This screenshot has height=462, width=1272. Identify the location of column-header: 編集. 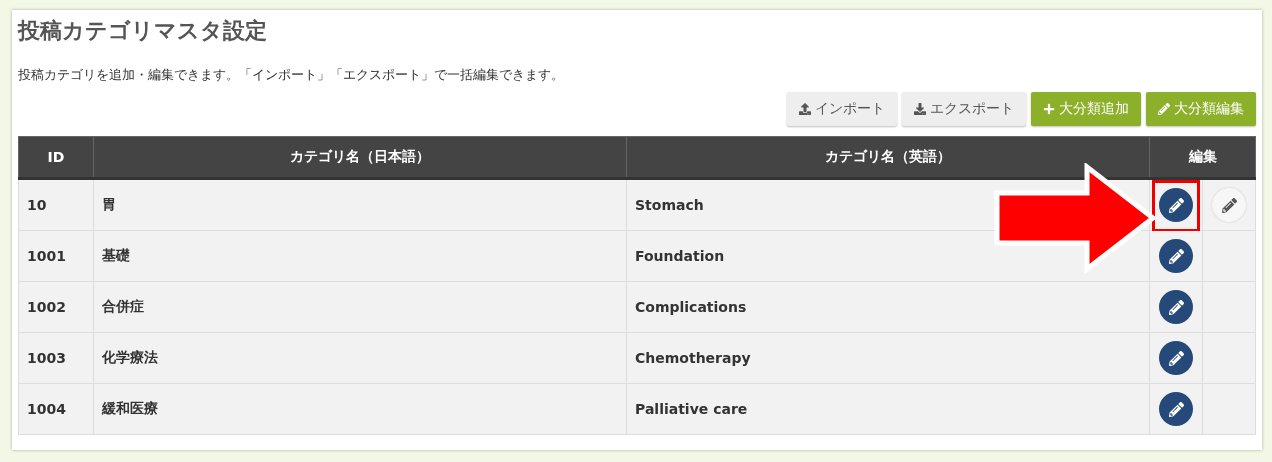
(1202, 157).